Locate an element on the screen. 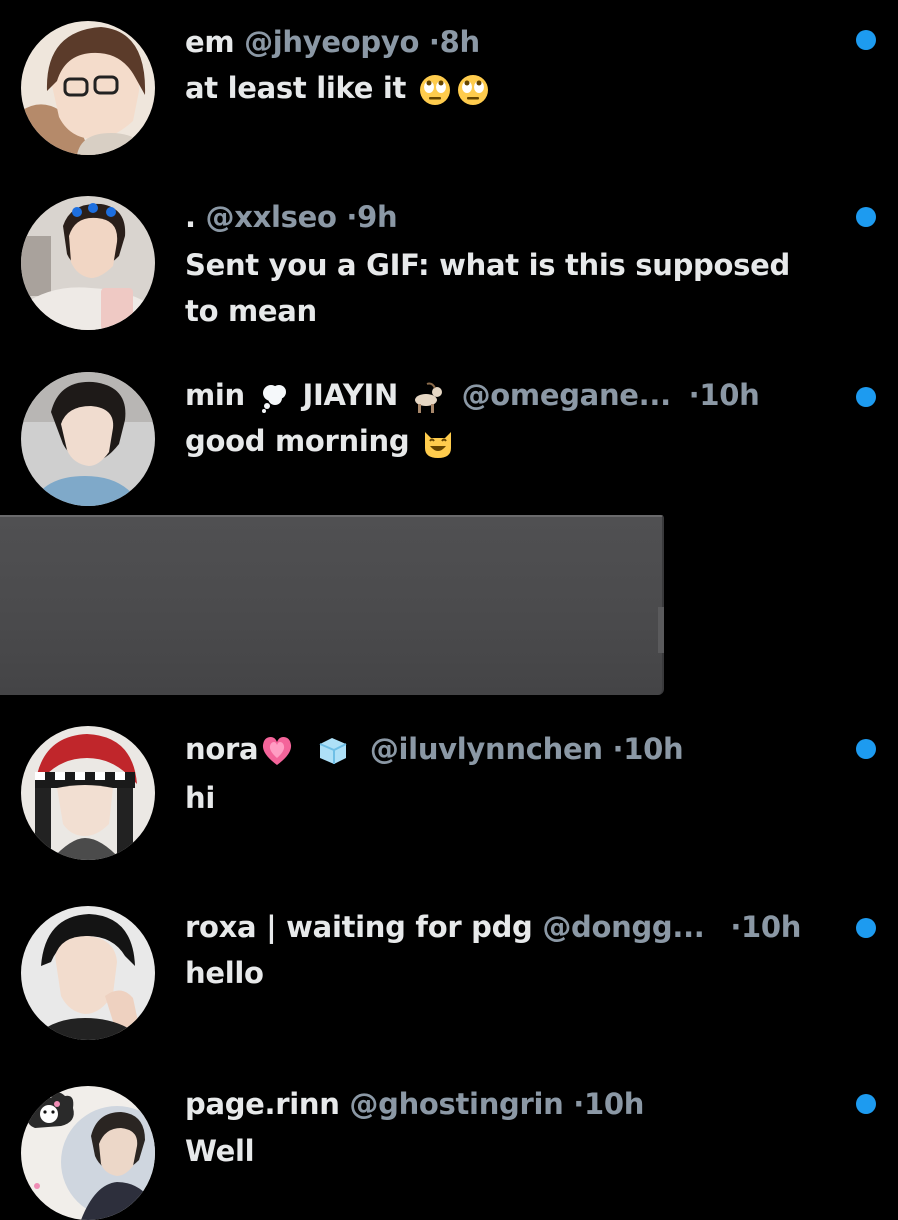  message-preview: at least like it is located at coordinates (338, 88).